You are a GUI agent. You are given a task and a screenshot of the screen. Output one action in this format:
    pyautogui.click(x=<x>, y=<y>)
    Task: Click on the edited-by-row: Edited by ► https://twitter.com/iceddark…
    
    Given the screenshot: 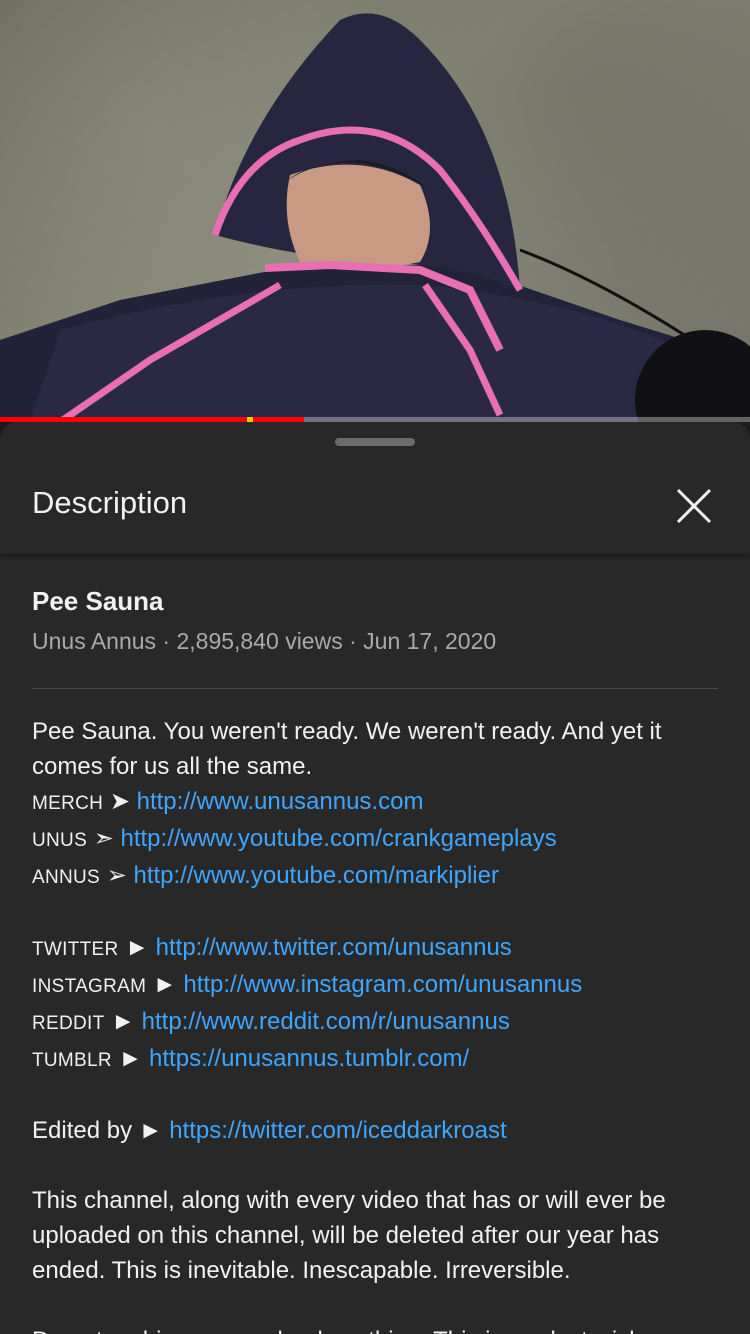 What is the action you would take?
    pyautogui.click(x=375, y=1130)
    